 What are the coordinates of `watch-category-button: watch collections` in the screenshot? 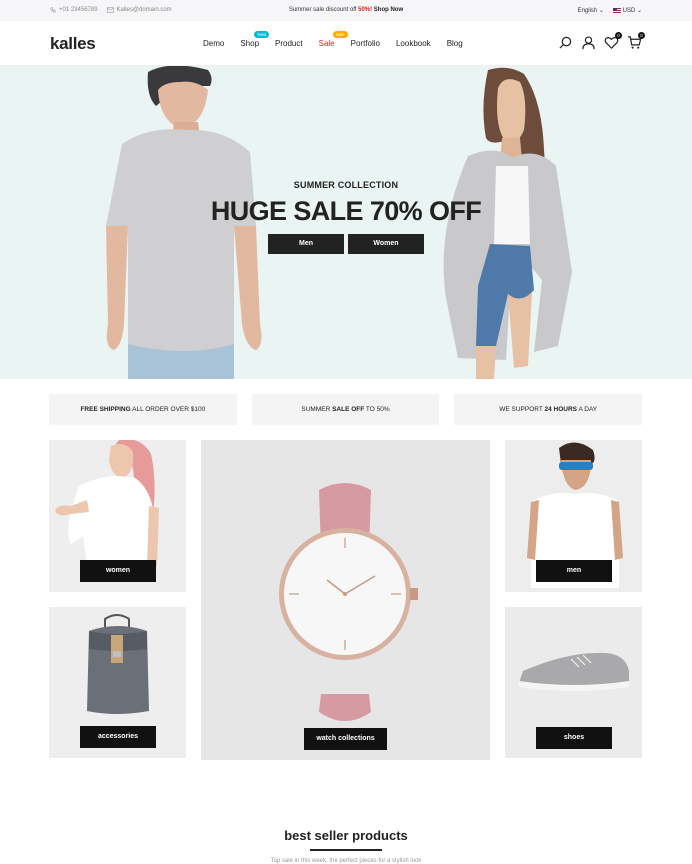 It's located at (345, 739).